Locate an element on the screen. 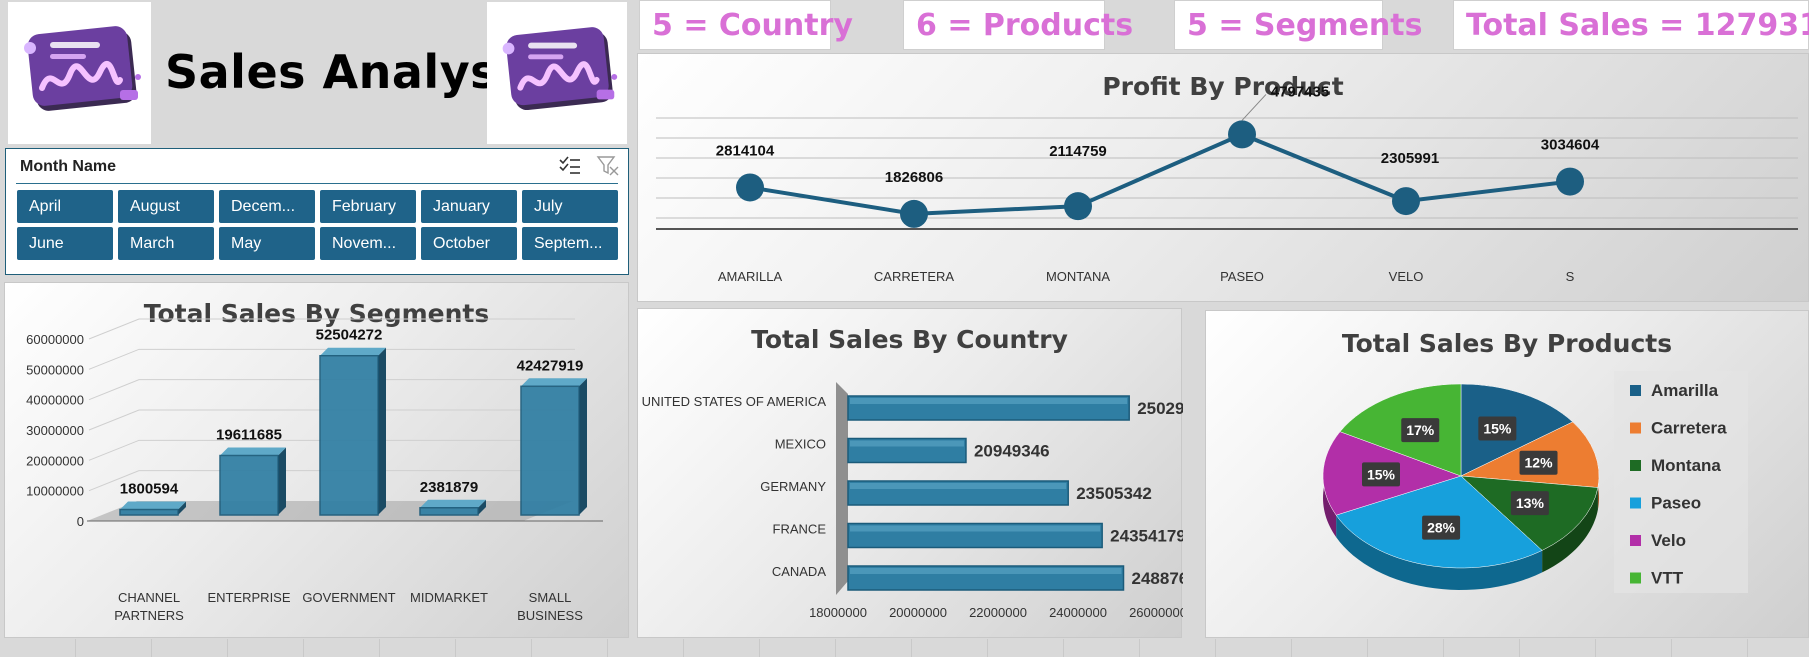 This screenshot has height=657, width=1809. legend-label: Amarilla is located at coordinates (1685, 390).